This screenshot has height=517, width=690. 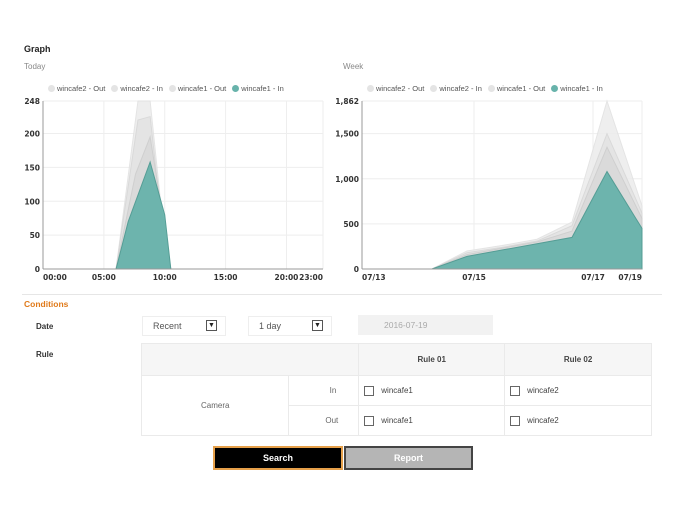 What do you see at coordinates (215, 405) in the screenshot?
I see `camera-cell: Camera` at bounding box center [215, 405].